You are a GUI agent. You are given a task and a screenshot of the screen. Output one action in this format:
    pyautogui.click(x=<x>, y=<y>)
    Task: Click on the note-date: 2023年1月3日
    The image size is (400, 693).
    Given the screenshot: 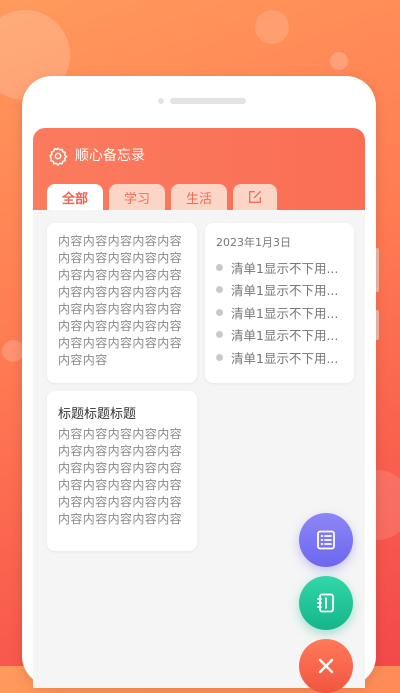 What is the action you would take?
    pyautogui.click(x=253, y=242)
    